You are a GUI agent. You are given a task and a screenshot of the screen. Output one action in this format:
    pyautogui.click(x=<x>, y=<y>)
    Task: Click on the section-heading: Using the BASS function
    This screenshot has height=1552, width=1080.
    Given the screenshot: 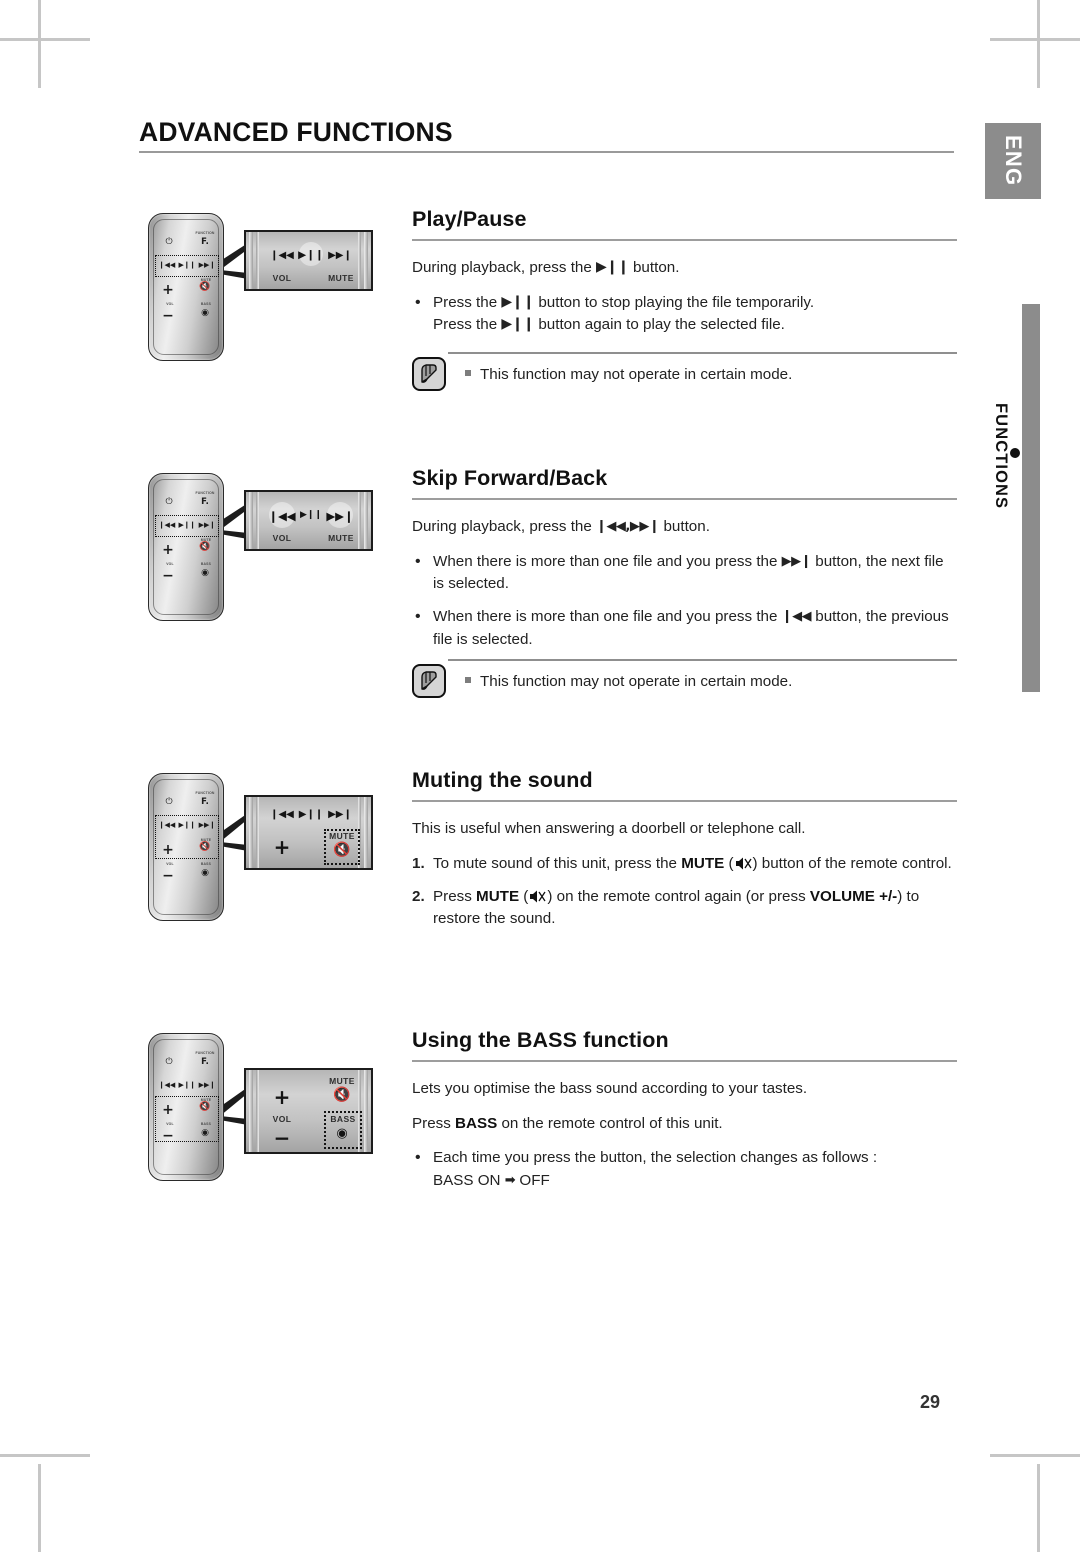 What is the action you would take?
    pyautogui.click(x=540, y=1040)
    